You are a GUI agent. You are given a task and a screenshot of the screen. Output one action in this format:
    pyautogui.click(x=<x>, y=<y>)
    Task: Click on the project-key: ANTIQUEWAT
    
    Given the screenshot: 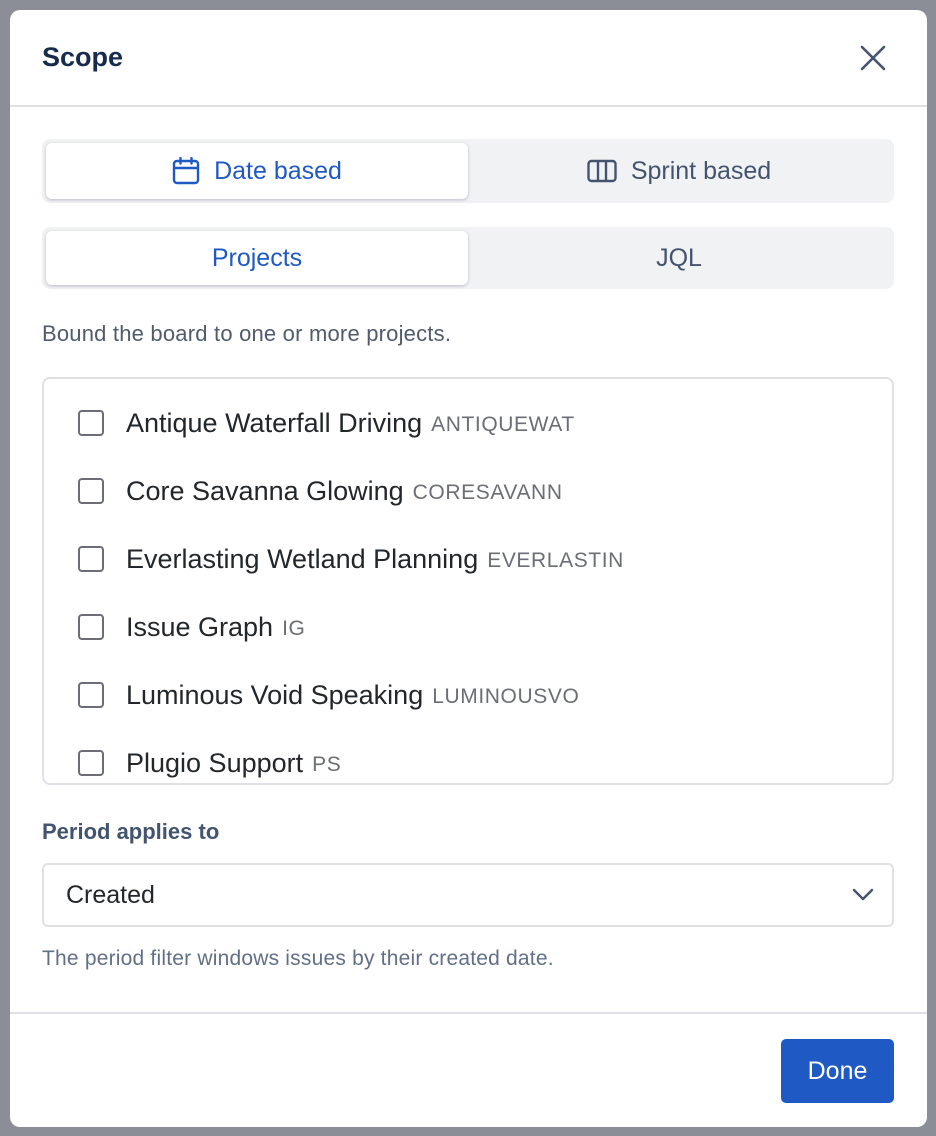 What is the action you would take?
    pyautogui.click(x=503, y=424)
    